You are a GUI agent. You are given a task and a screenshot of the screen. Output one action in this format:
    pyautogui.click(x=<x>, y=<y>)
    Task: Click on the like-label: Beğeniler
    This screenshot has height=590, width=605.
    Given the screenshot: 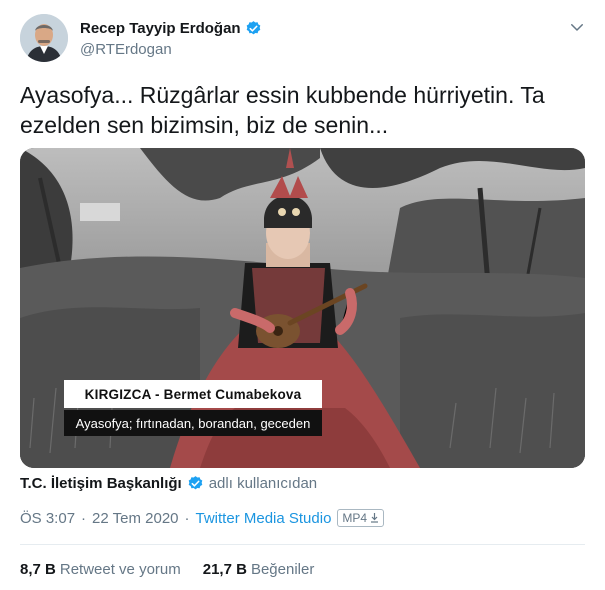 What is the action you would take?
    pyautogui.click(x=282, y=569)
    